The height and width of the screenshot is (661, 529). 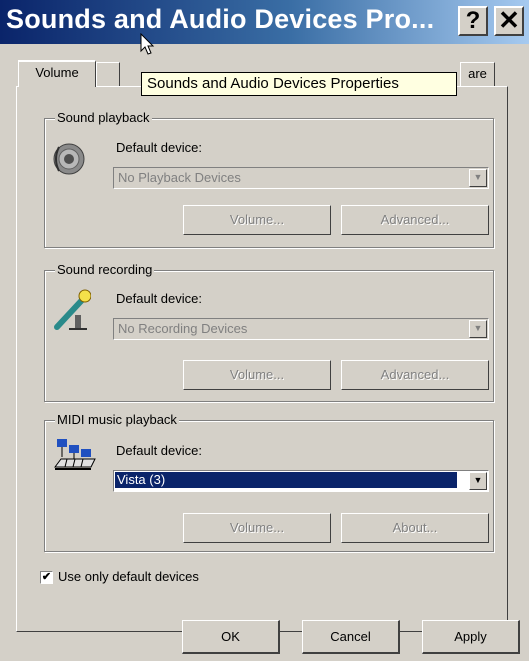 What do you see at coordinates (57, 73) in the screenshot?
I see `tab-volume: Volume` at bounding box center [57, 73].